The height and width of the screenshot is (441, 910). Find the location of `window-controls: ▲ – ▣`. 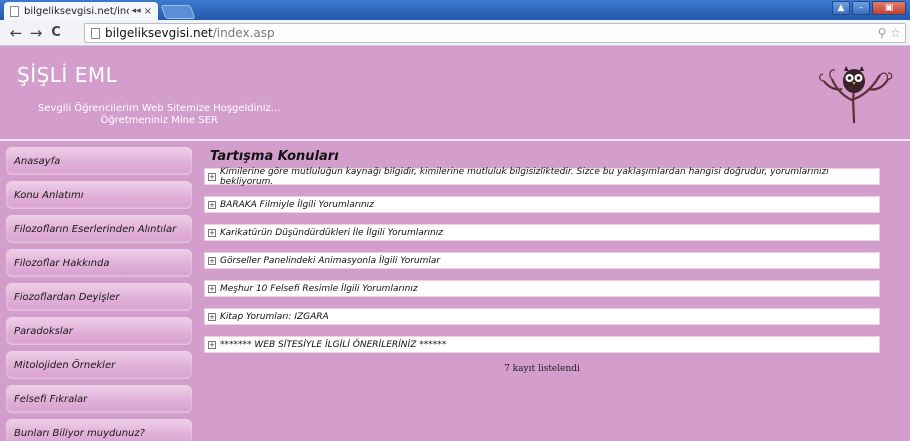

window-controls: ▲ – ▣ is located at coordinates (869, 8).